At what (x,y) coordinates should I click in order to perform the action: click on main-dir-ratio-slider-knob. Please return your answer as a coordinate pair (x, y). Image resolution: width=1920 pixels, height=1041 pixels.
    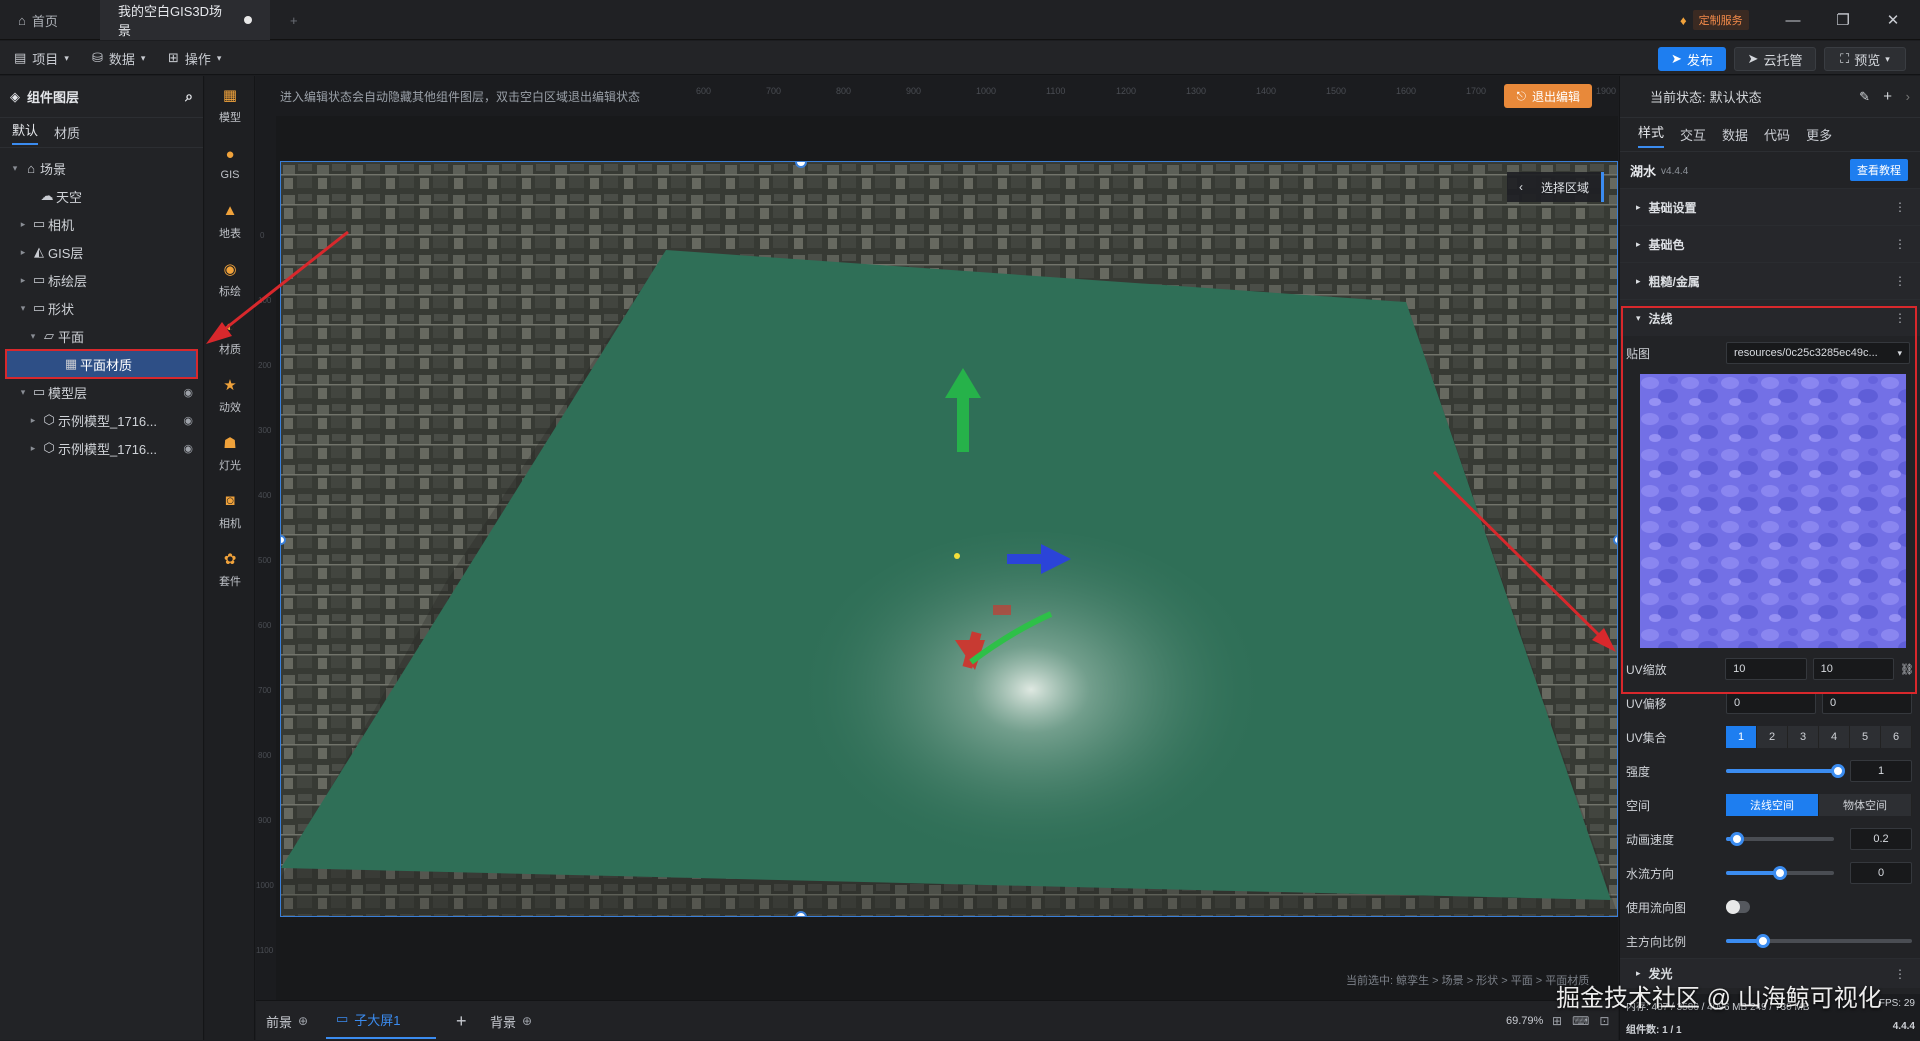
    Looking at the image, I should click on (1763, 941).